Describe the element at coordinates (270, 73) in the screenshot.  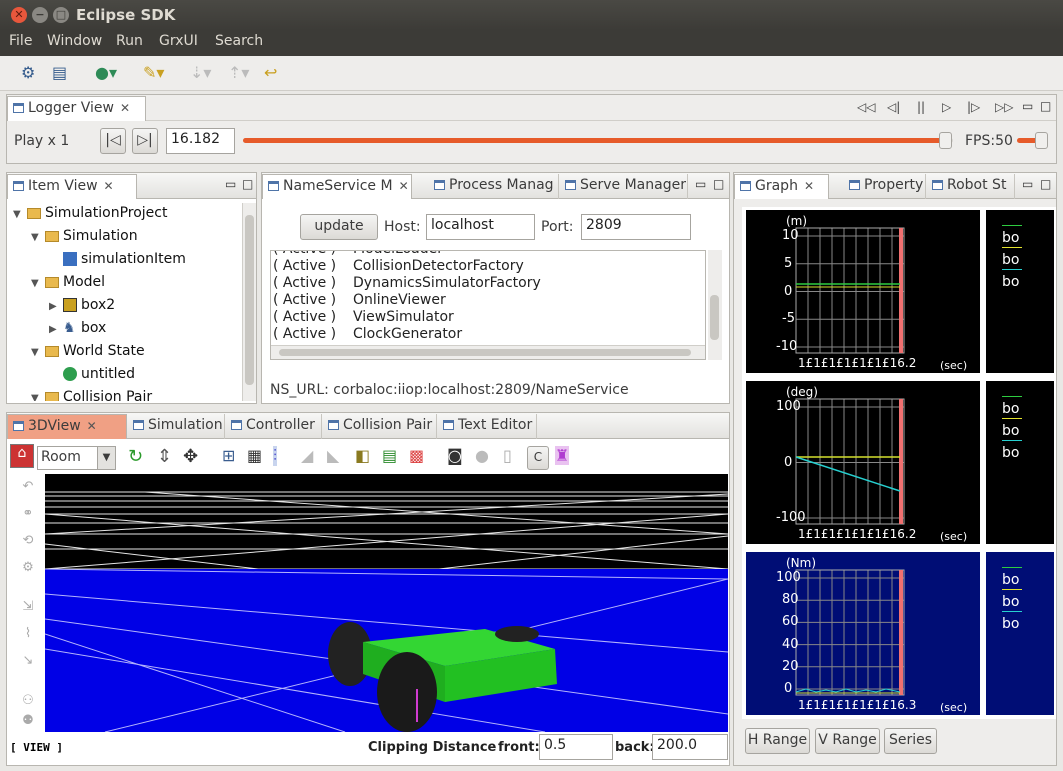
I see `back-icon: ↩` at that location.